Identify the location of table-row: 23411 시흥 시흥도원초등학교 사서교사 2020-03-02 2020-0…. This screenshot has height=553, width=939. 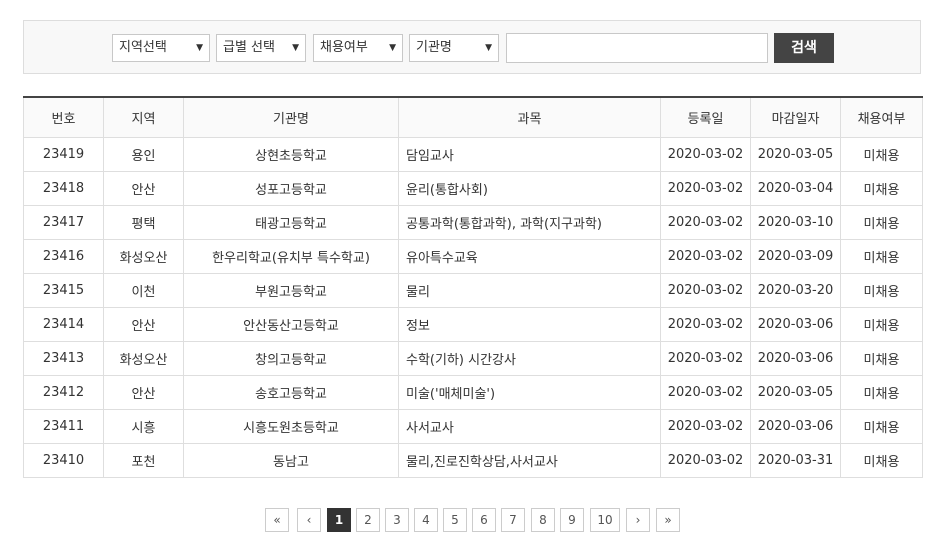
(473, 426).